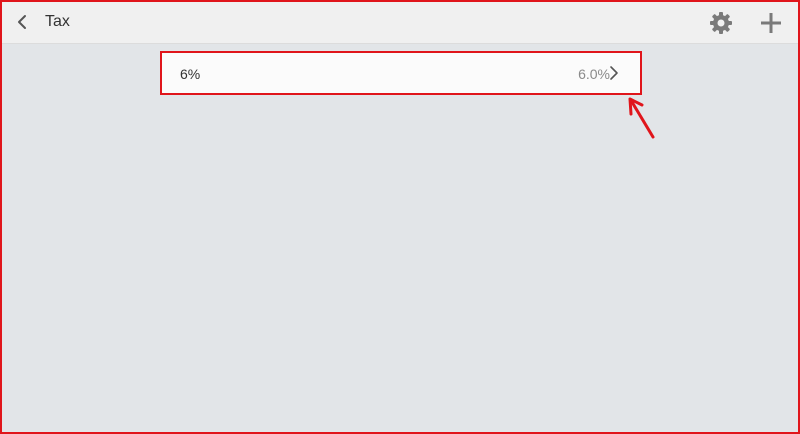 The height and width of the screenshot is (434, 800). I want to click on settings-button, so click(721, 23).